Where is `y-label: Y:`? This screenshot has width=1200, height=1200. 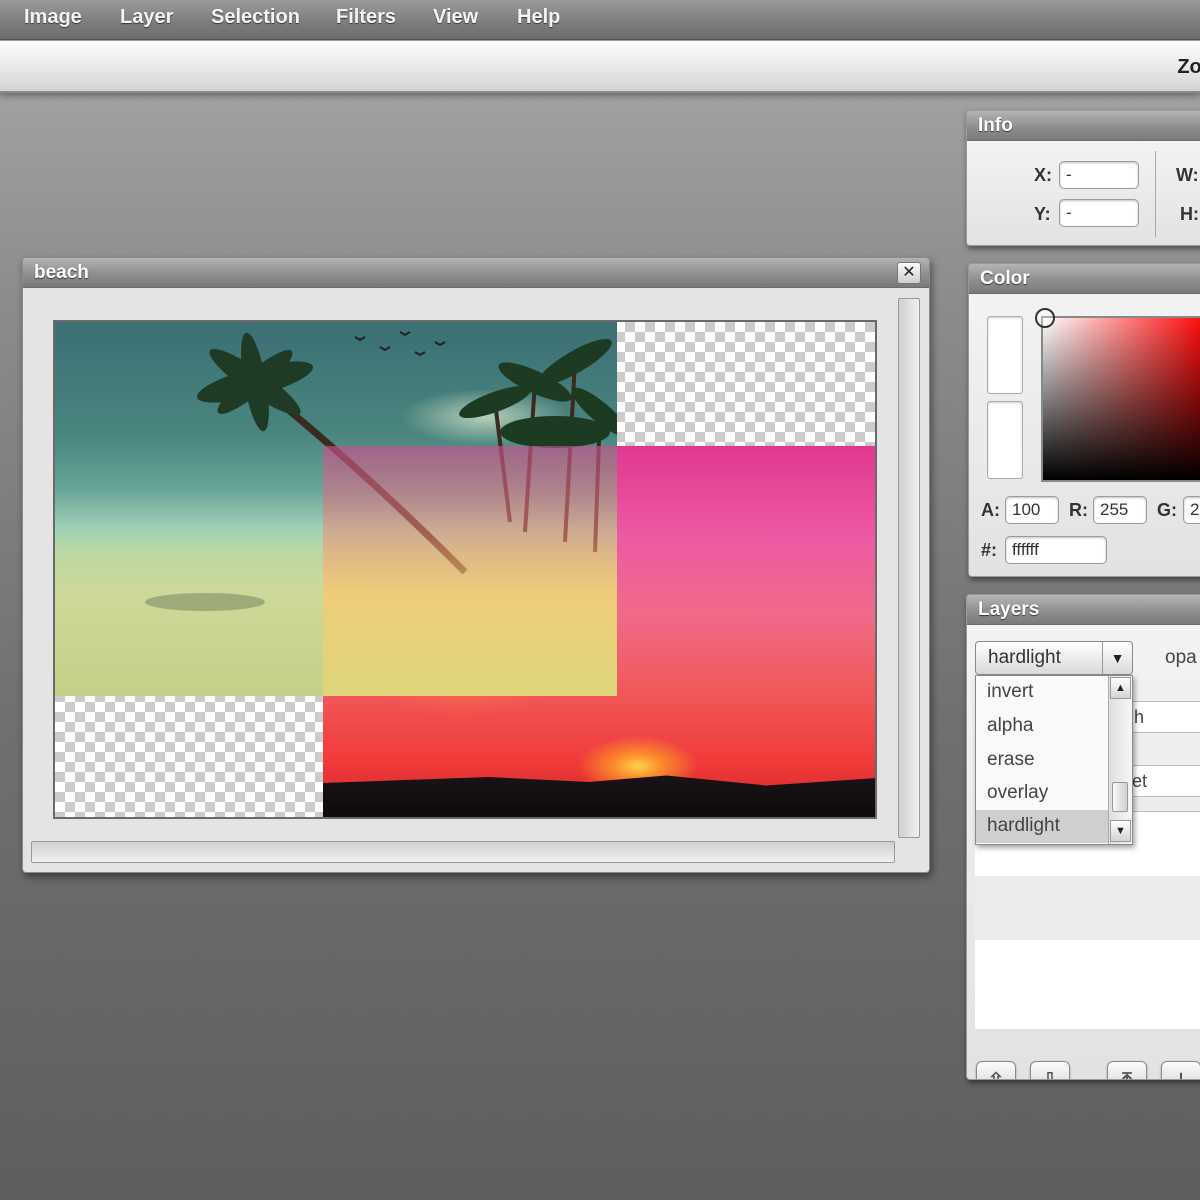
y-label: Y: is located at coordinates (1042, 214).